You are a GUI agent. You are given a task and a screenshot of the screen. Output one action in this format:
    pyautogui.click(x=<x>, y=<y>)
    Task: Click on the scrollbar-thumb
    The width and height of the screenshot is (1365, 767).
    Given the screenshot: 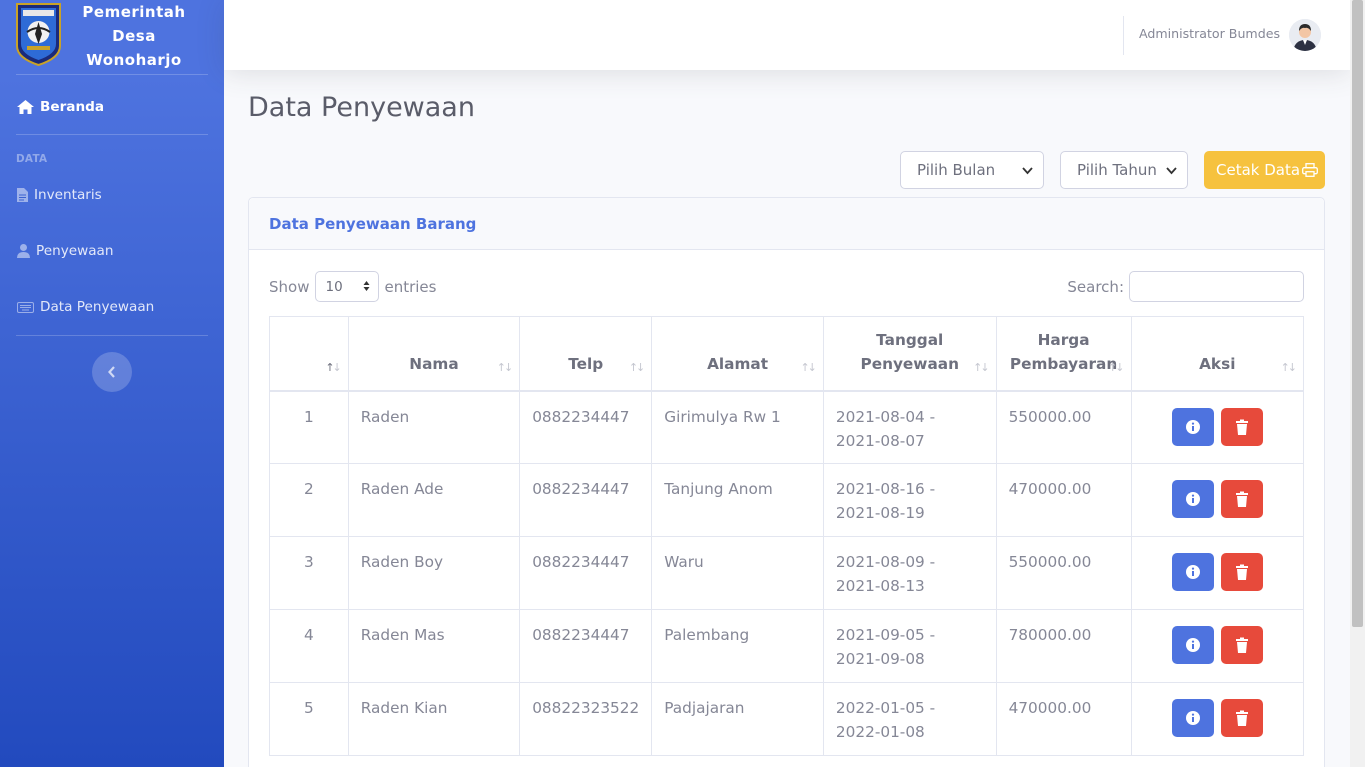 What is the action you would take?
    pyautogui.click(x=1357, y=313)
    